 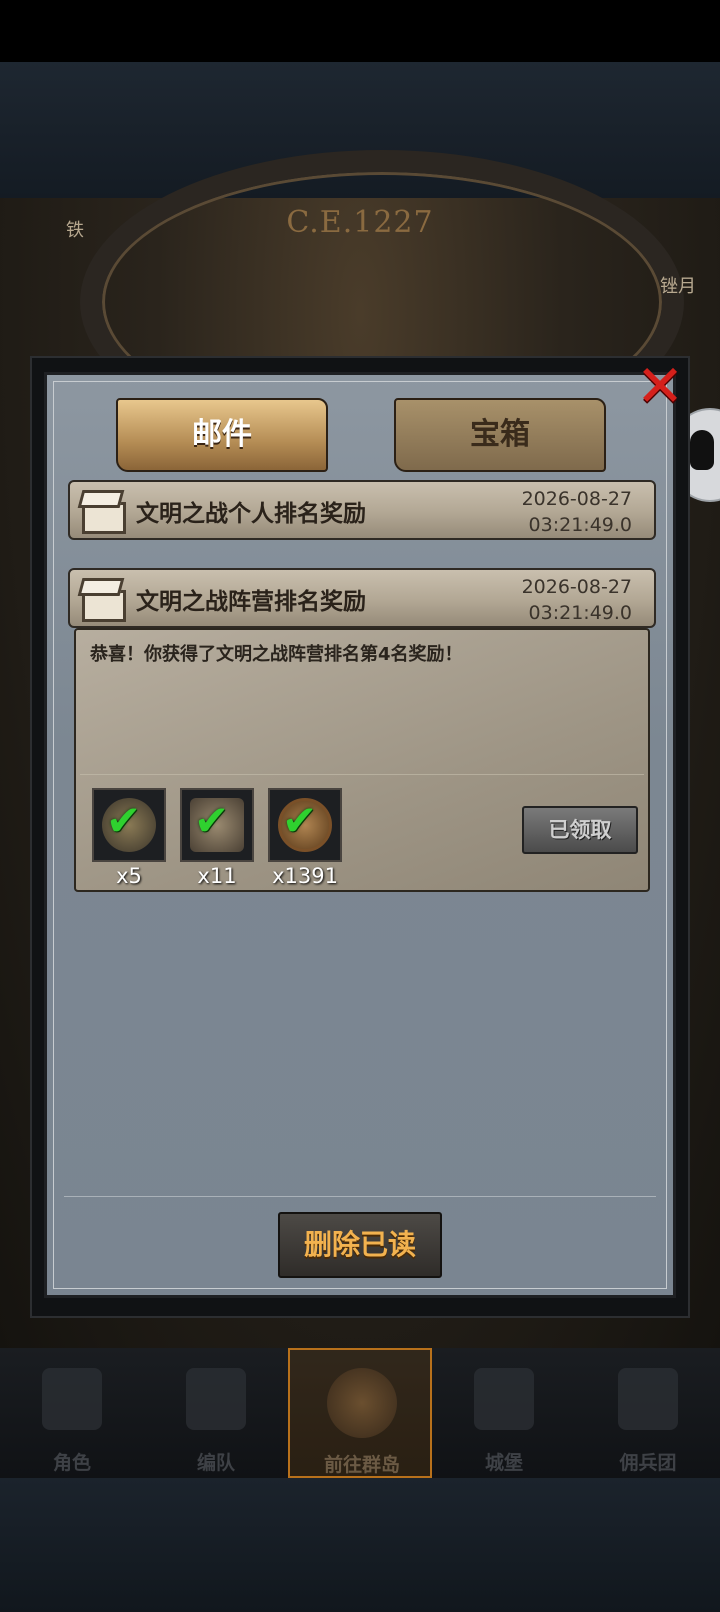 What do you see at coordinates (360, 31) in the screenshot?
I see `status-bar` at bounding box center [360, 31].